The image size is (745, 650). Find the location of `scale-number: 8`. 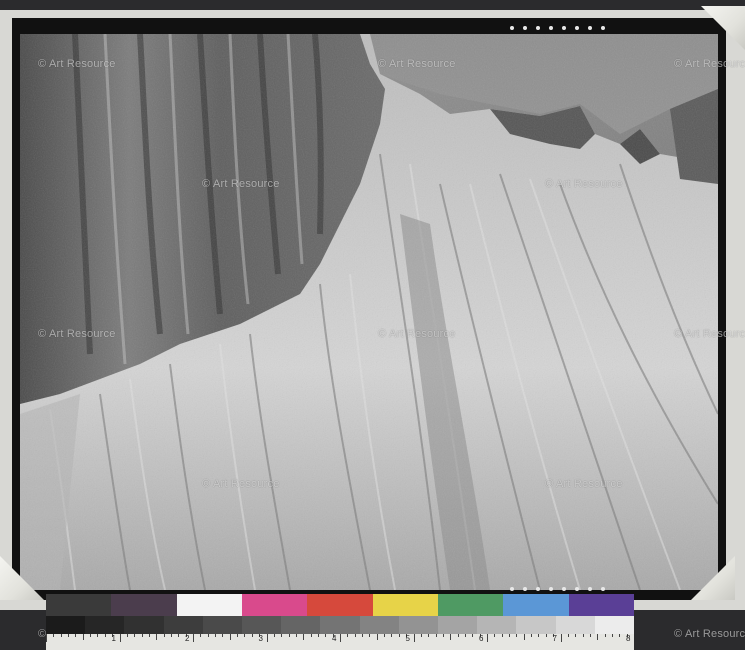

scale-number: 8 is located at coordinates (628, 638).